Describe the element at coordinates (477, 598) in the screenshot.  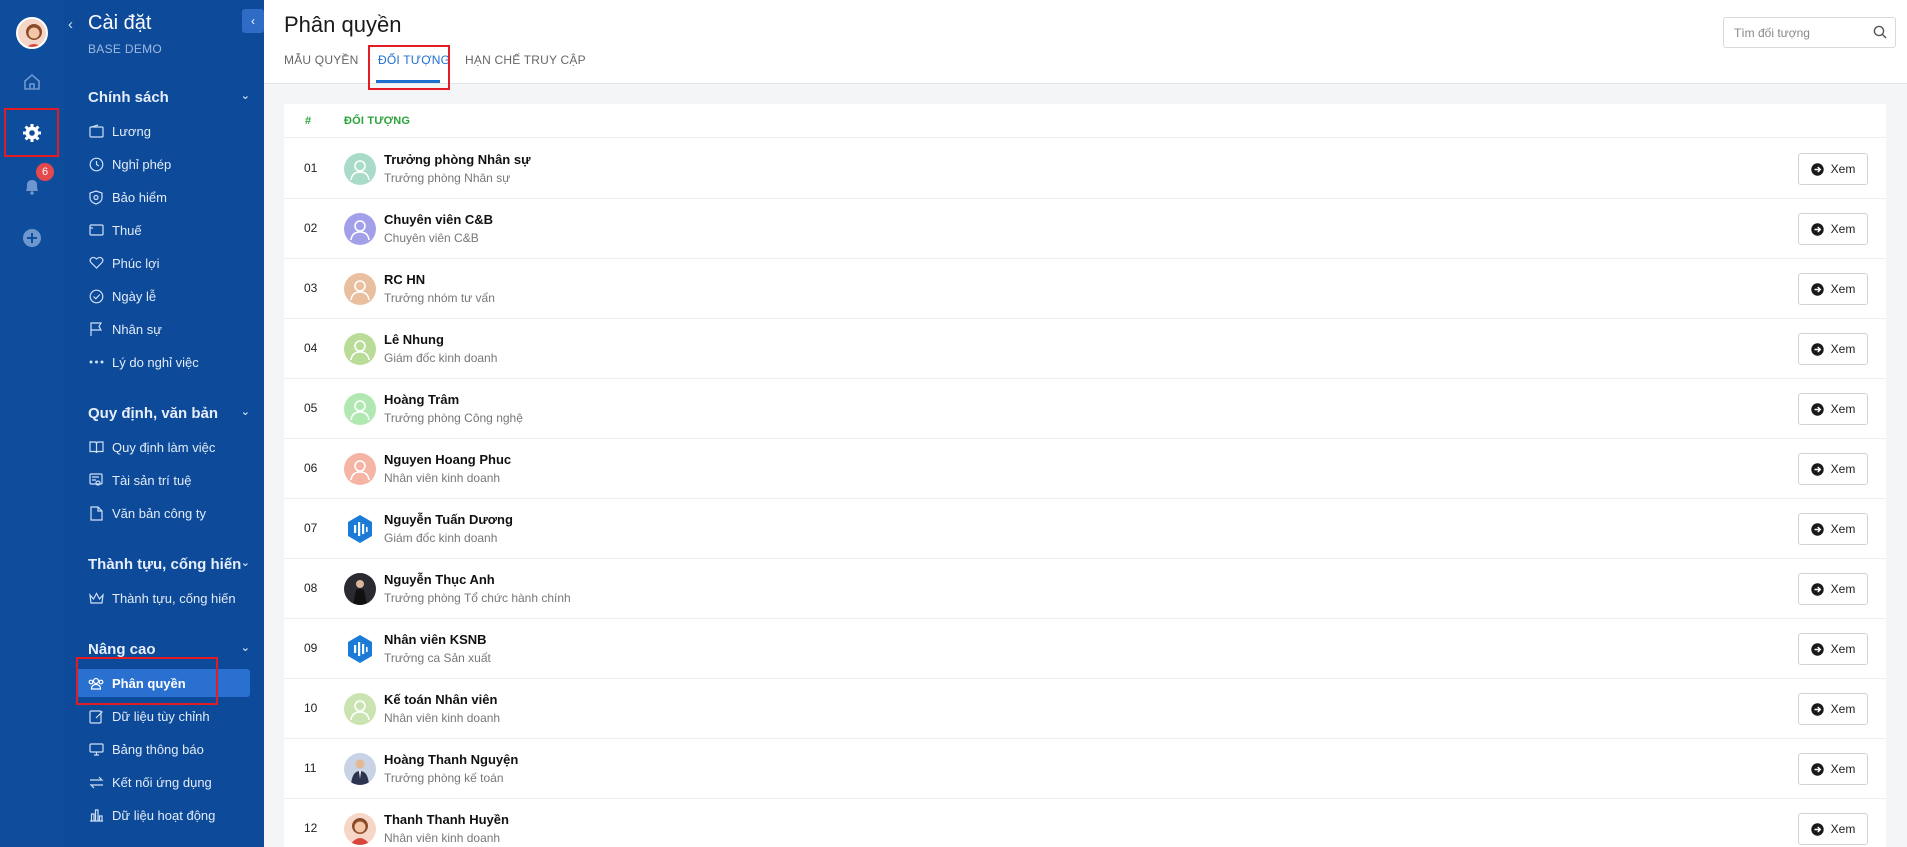
I see `object-role: Trưởng phòng Tổ chức hành chính` at that location.